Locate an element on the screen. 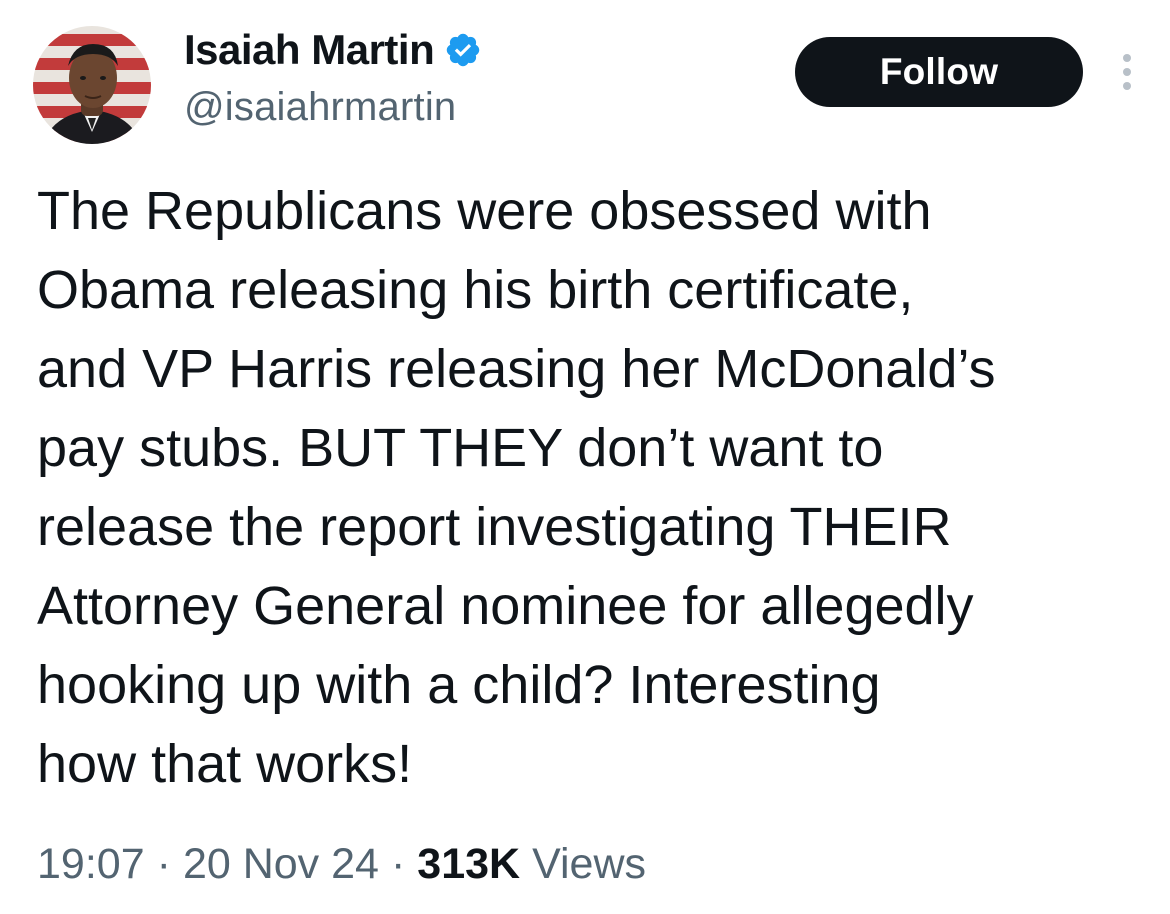 The height and width of the screenshot is (914, 1170). author-handle: @isaiahrmartin is located at coordinates (320, 107).